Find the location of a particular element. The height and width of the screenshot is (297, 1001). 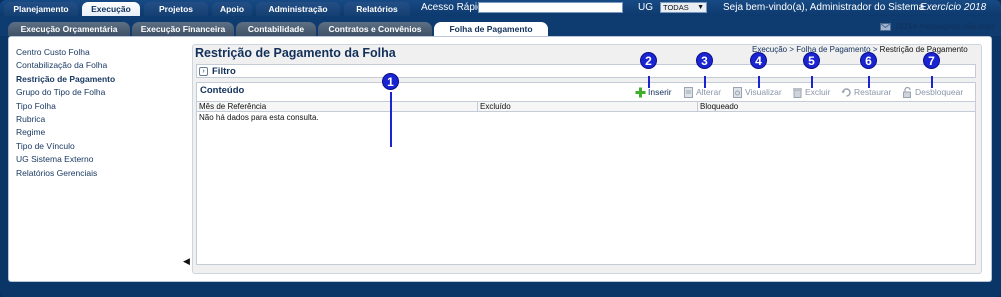

content-label: Conteúdo is located at coordinates (222, 90).